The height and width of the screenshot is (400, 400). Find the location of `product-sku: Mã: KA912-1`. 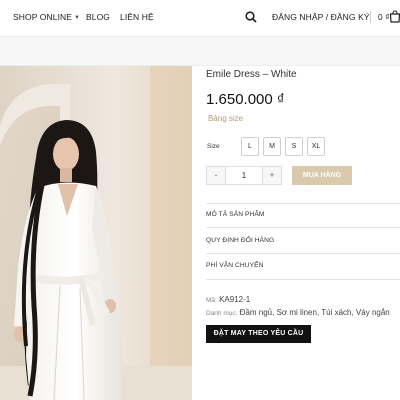

product-sku: Mã: KA912-1 is located at coordinates (228, 299).